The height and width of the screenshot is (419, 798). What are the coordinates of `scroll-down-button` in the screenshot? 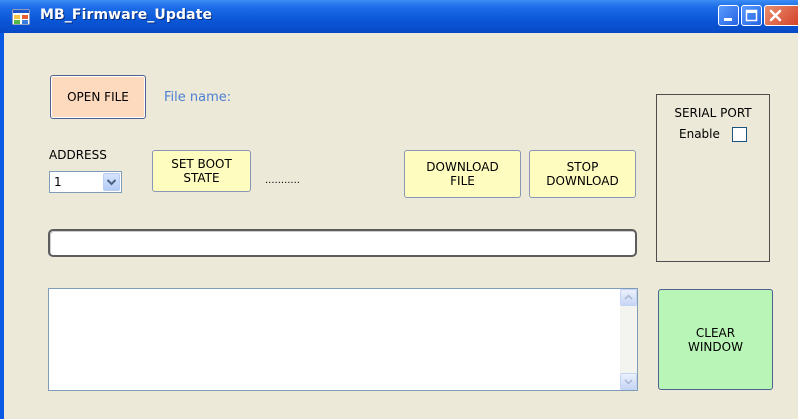 It's located at (628, 381).